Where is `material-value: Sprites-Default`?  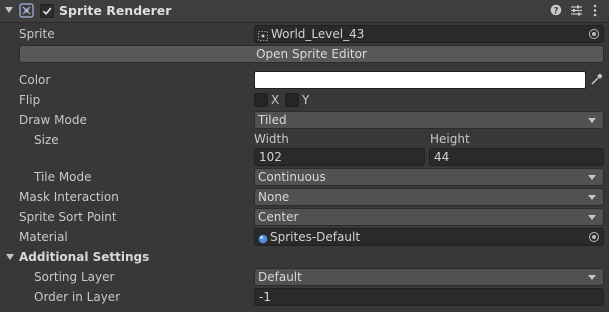
material-value: Sprites-Default is located at coordinates (315, 237).